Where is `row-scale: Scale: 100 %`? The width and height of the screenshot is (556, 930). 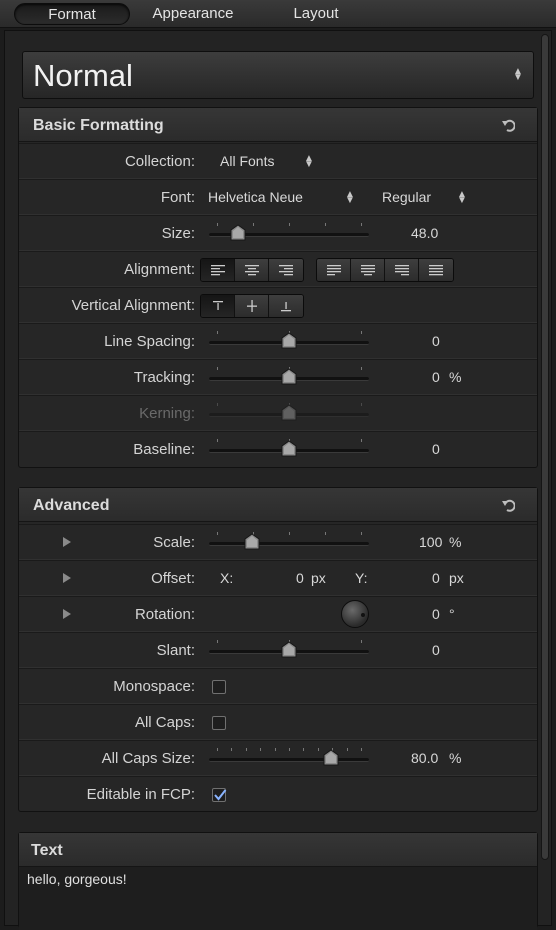 row-scale: Scale: 100 % is located at coordinates (278, 542).